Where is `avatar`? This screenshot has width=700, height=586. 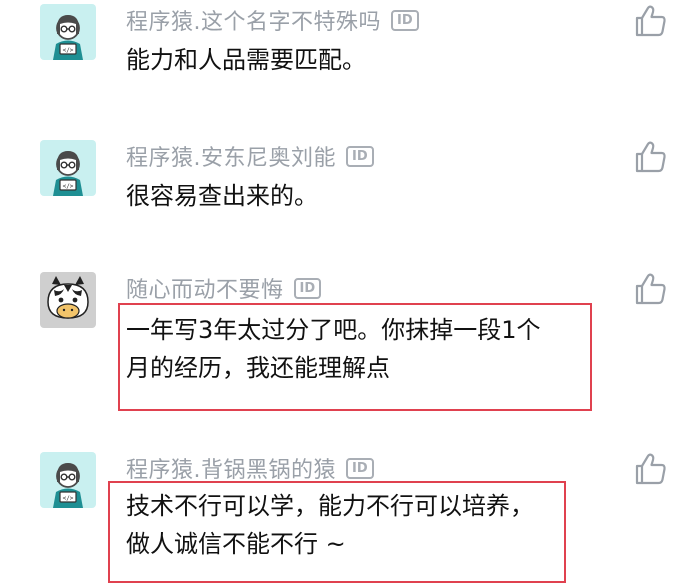
avatar is located at coordinates (68, 300).